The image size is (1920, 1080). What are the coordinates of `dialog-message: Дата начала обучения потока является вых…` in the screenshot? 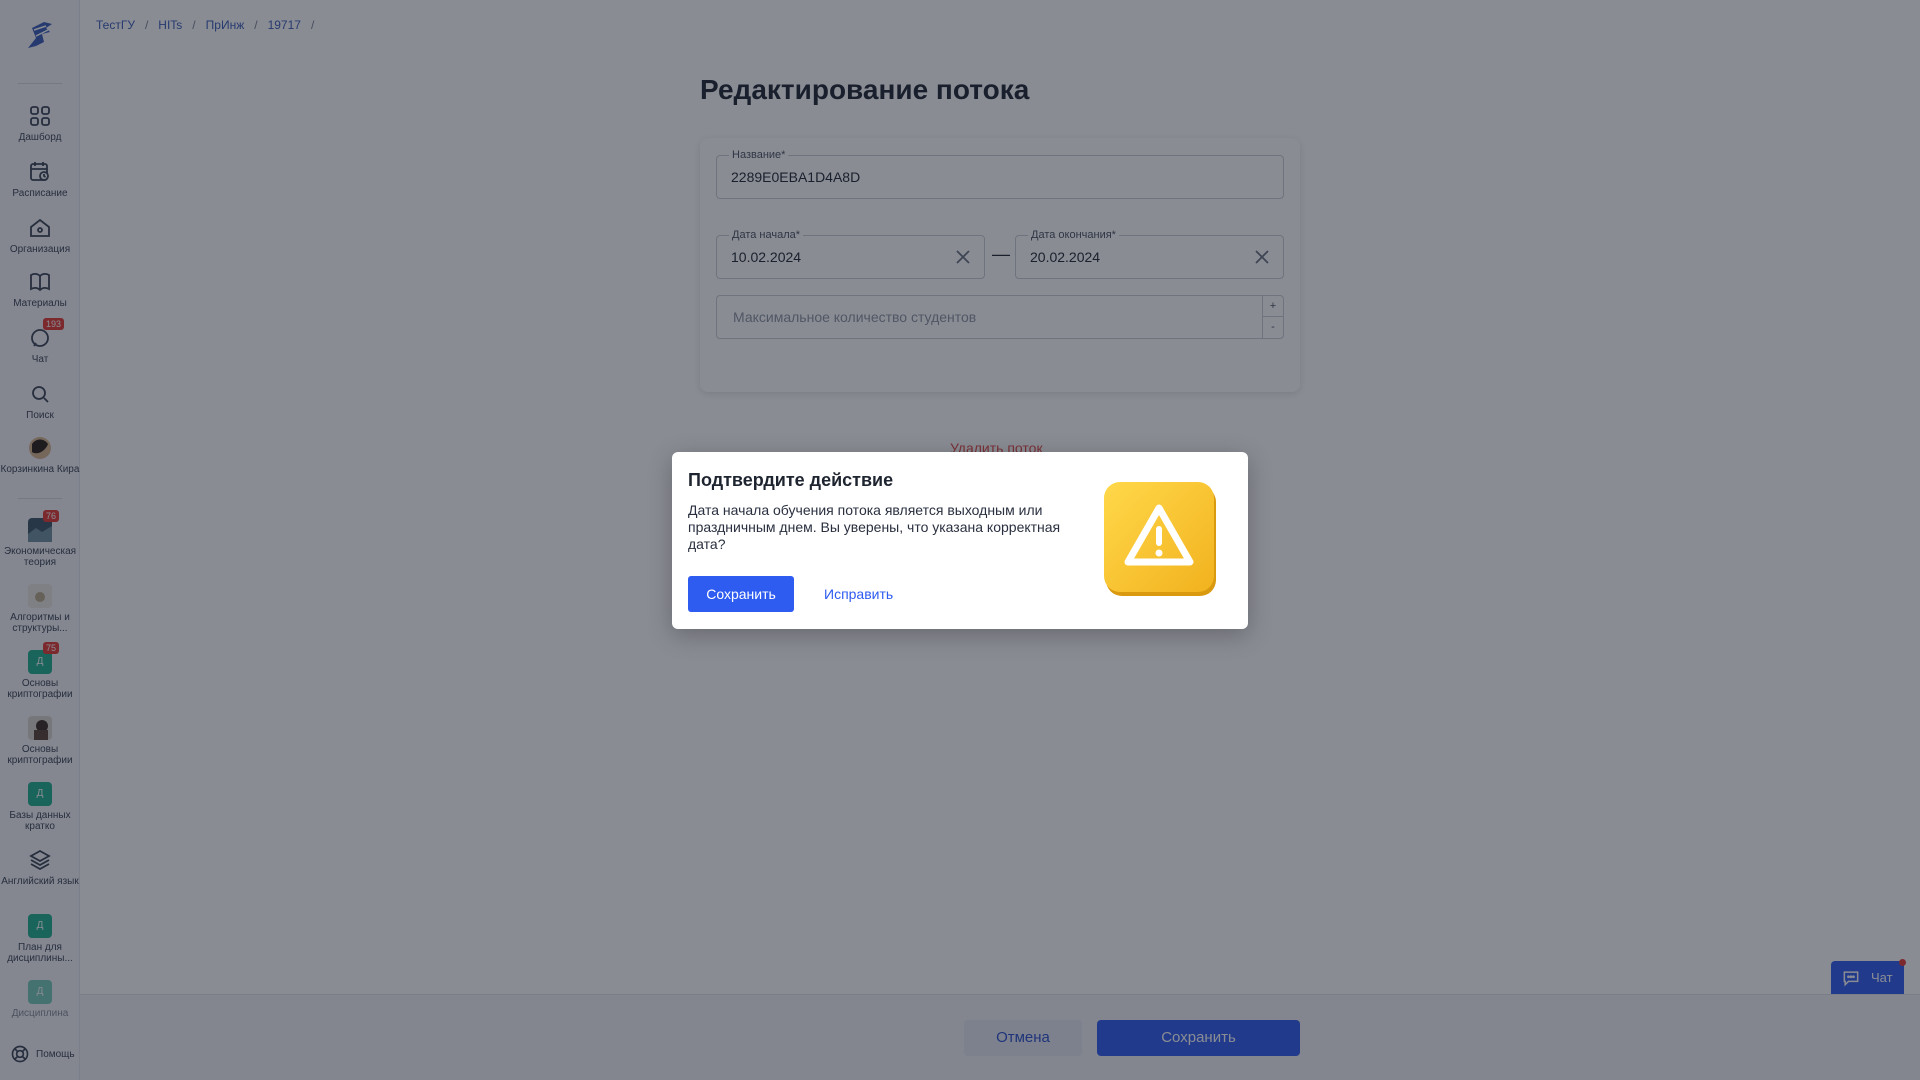 It's located at (874, 527).